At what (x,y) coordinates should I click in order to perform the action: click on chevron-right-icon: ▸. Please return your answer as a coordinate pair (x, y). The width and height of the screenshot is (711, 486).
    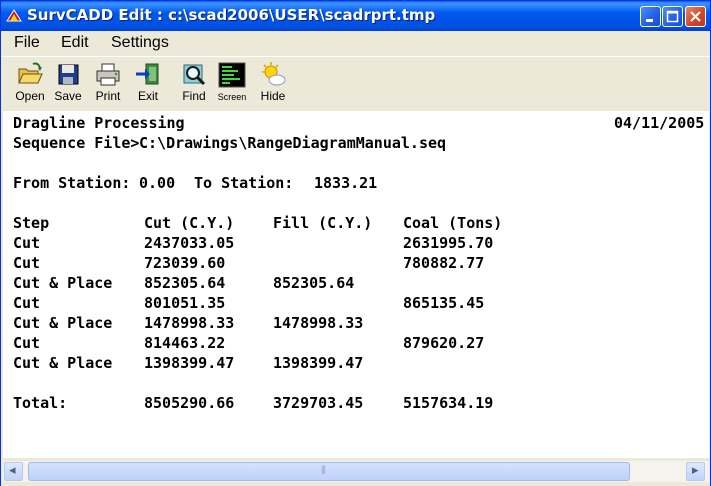
    Looking at the image, I should click on (695, 470).